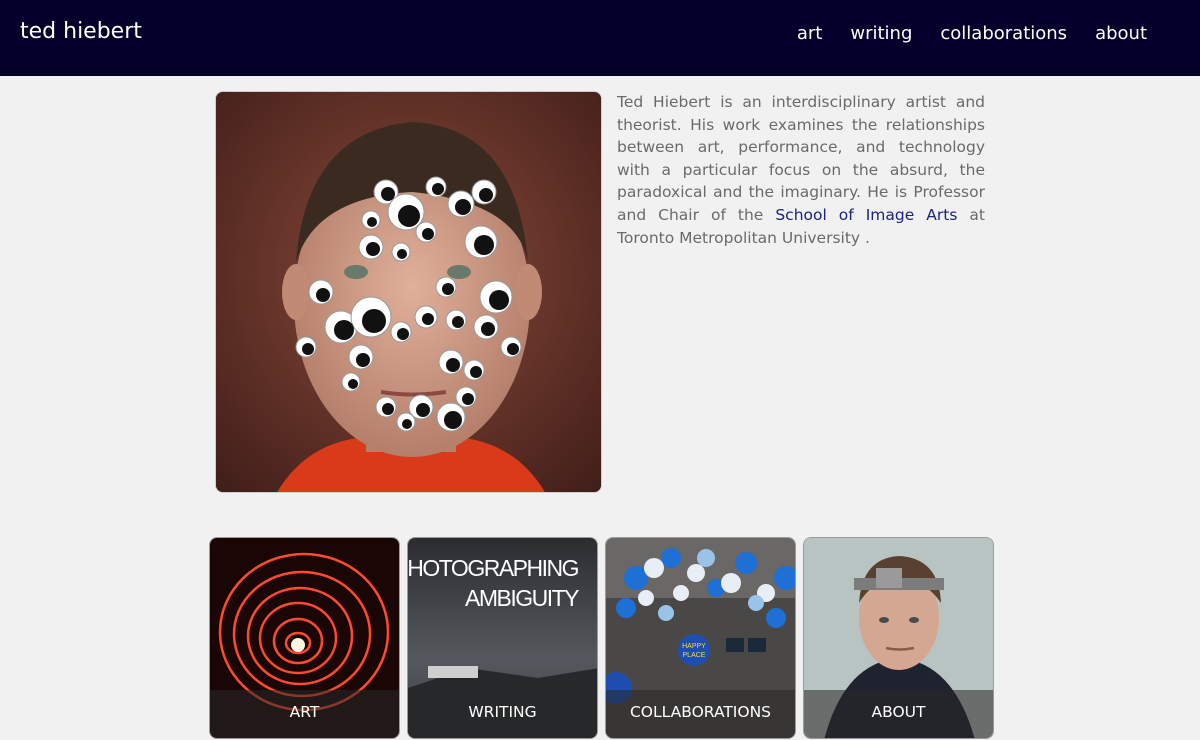 The width and height of the screenshot is (1200, 740). Describe the element at coordinates (694, 655) in the screenshot. I see `happy-place-sign-line2: PLACE` at that location.